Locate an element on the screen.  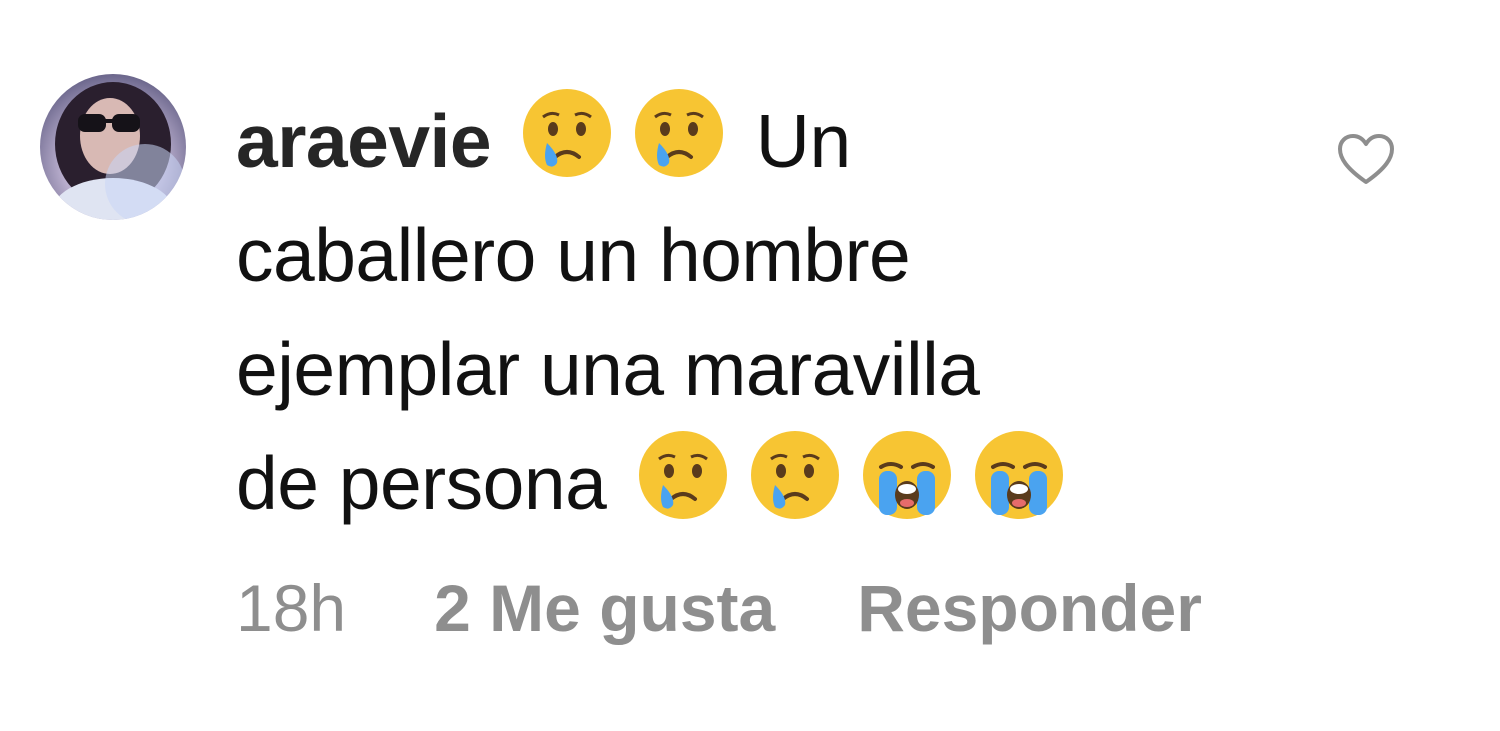
avatar is located at coordinates (113, 147).